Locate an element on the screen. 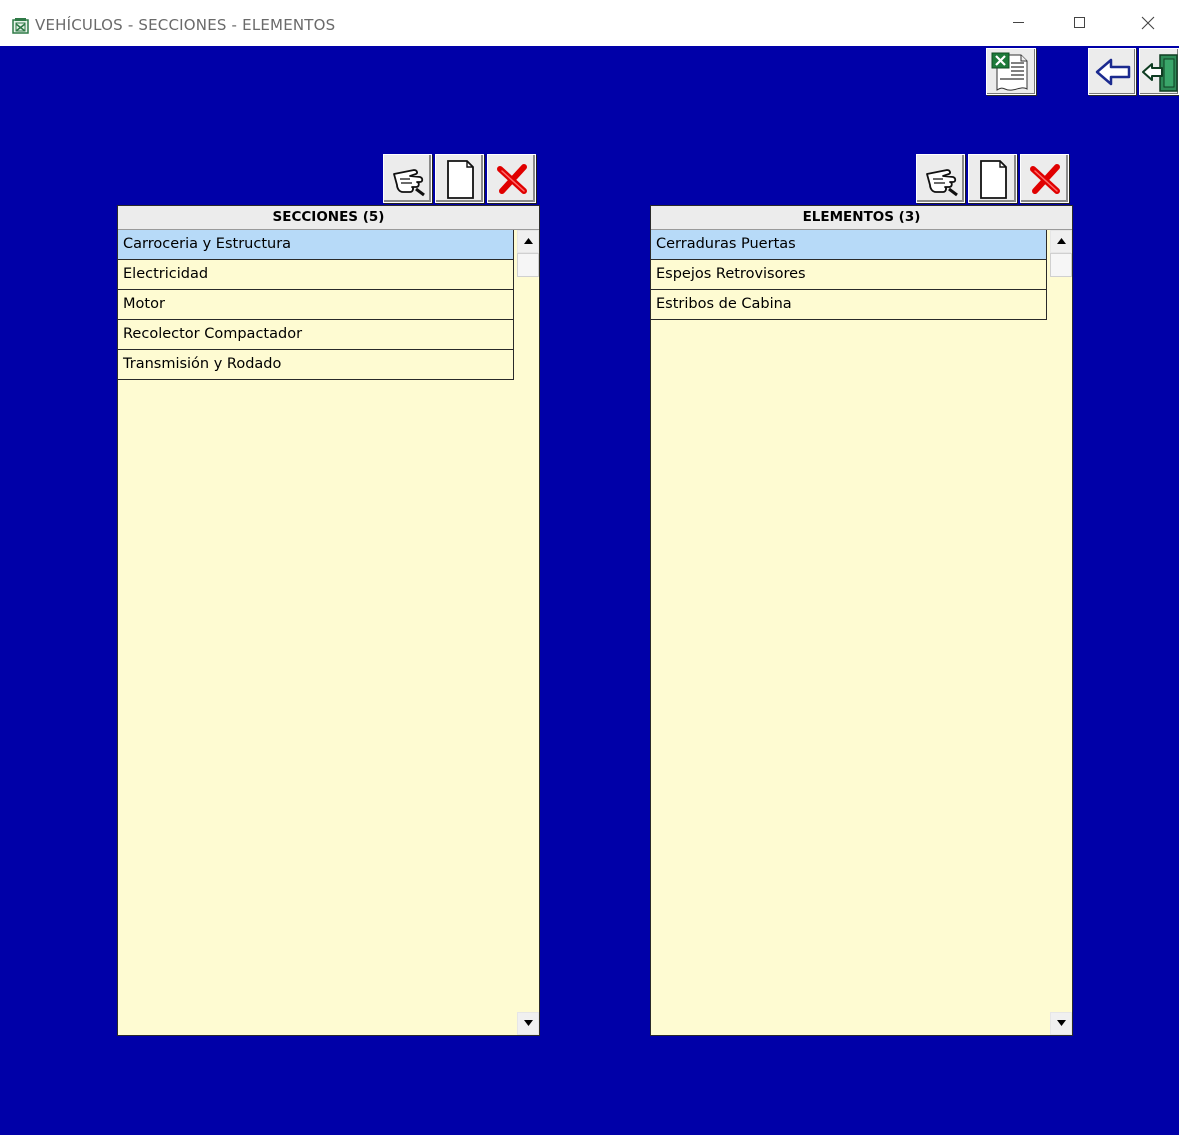 Image resolution: width=1179 pixels, height=1135 pixels. exit-door-icon is located at coordinates (1160, 73).